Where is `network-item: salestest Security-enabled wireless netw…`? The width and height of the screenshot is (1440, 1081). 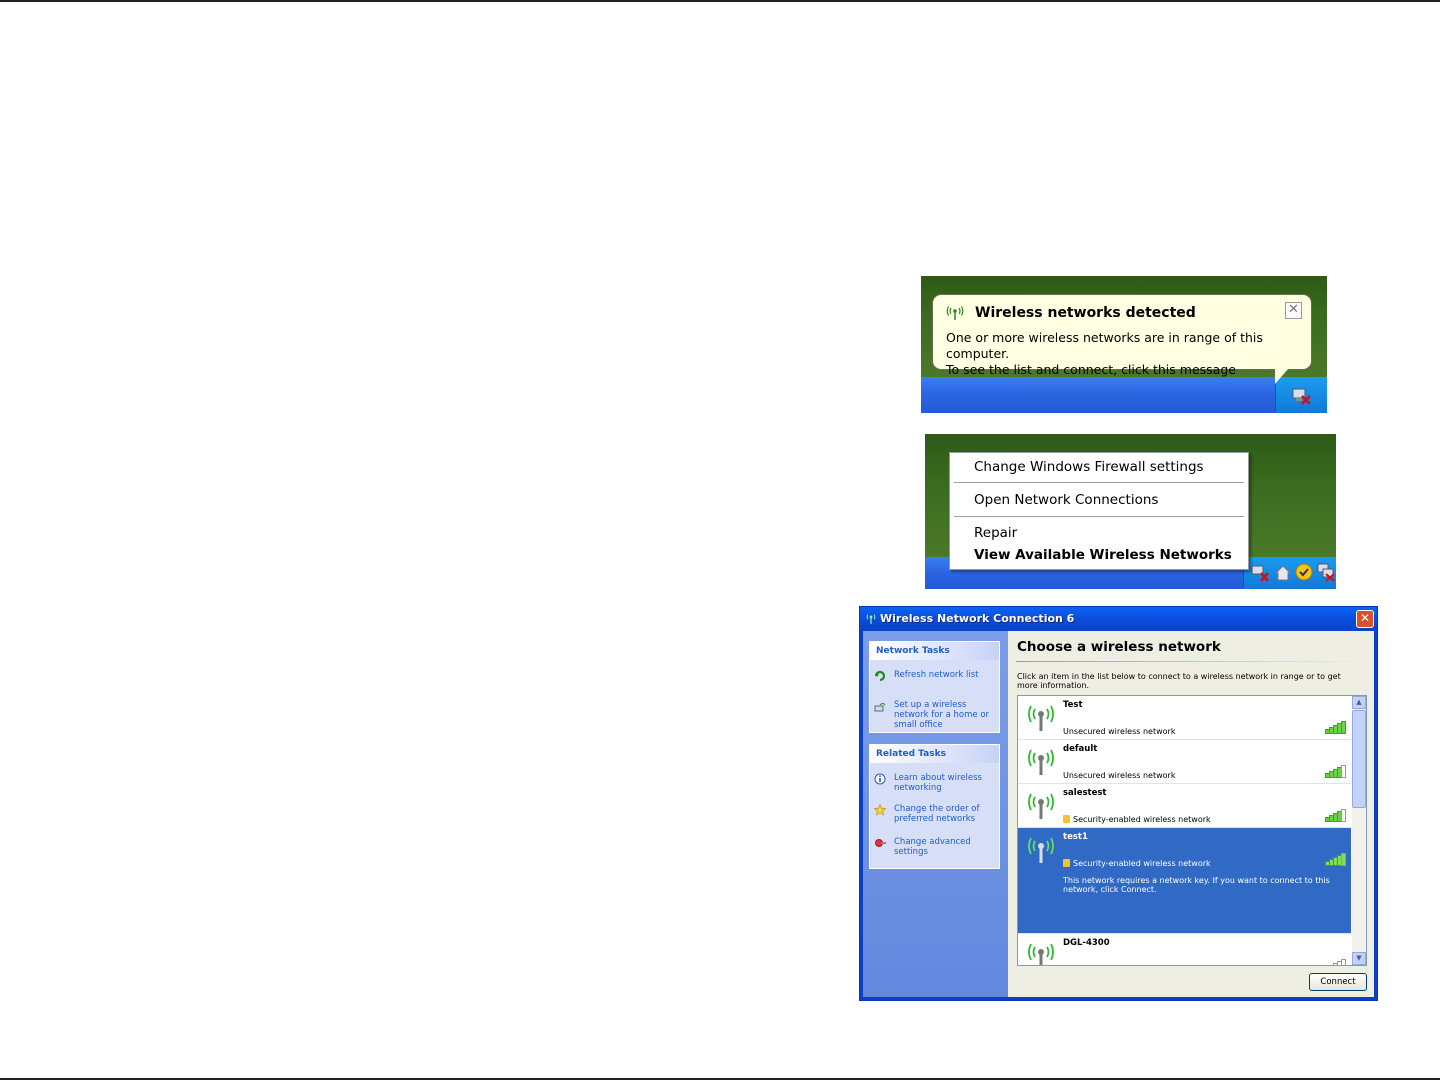
network-item: salestest Security-enabled wireless netw… is located at coordinates (1184, 806).